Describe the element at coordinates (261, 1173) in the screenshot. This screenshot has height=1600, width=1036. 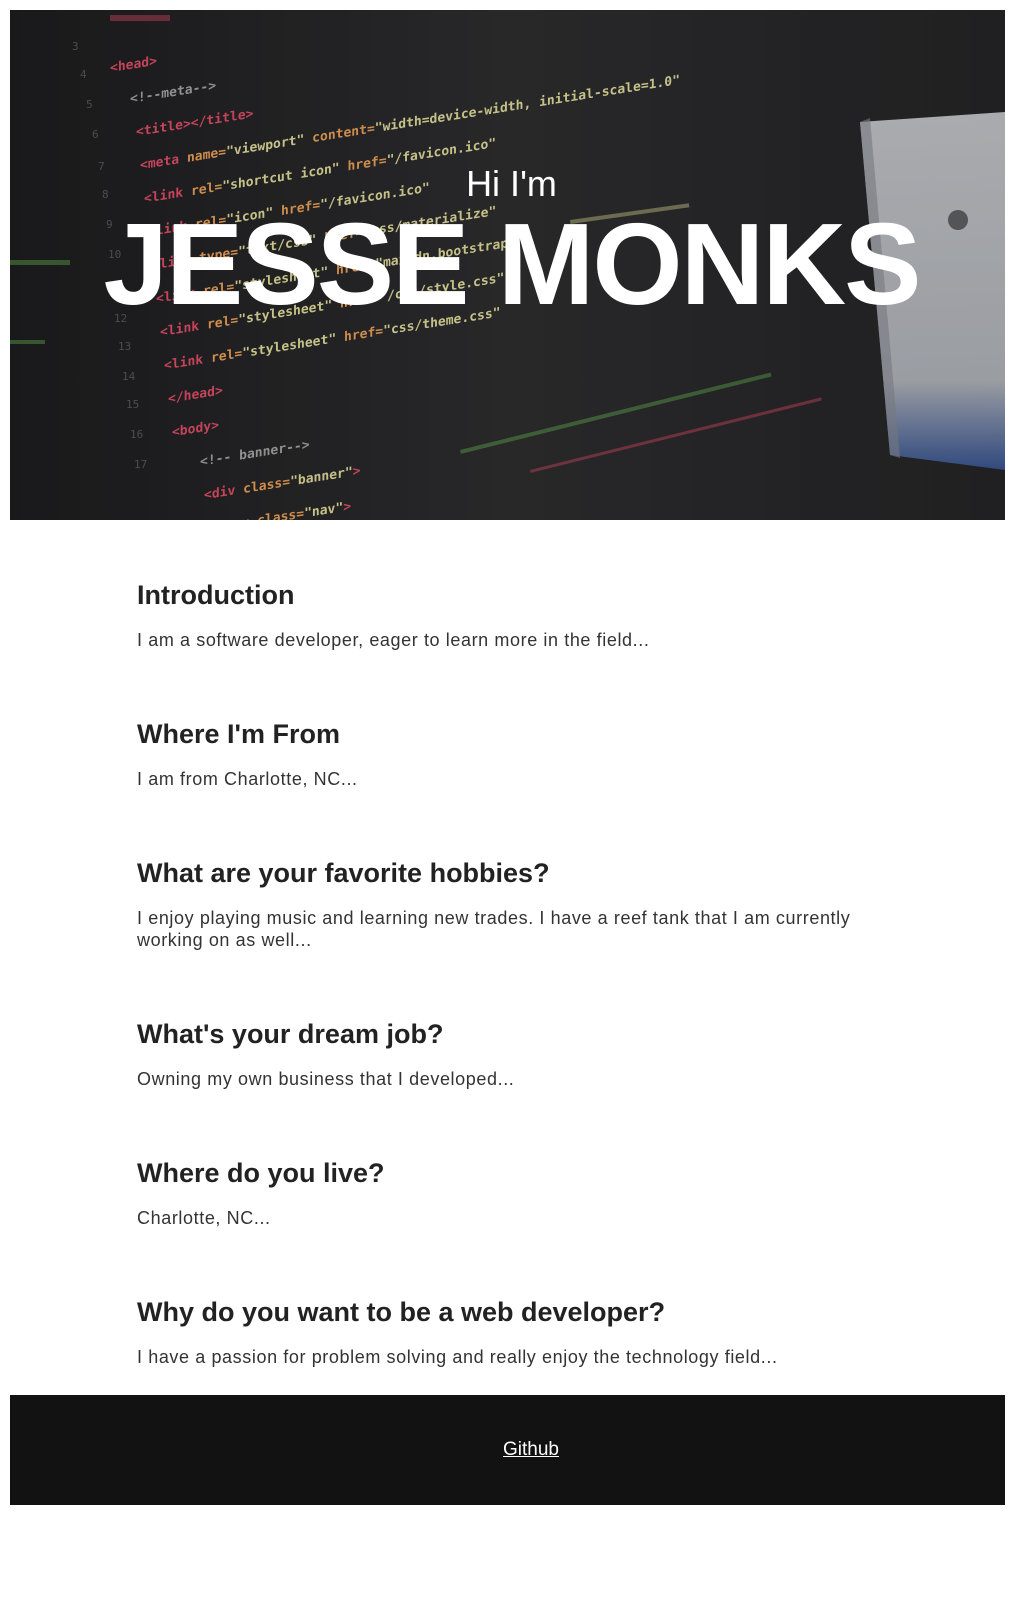
I see `section-heading: Where do you live?` at that location.